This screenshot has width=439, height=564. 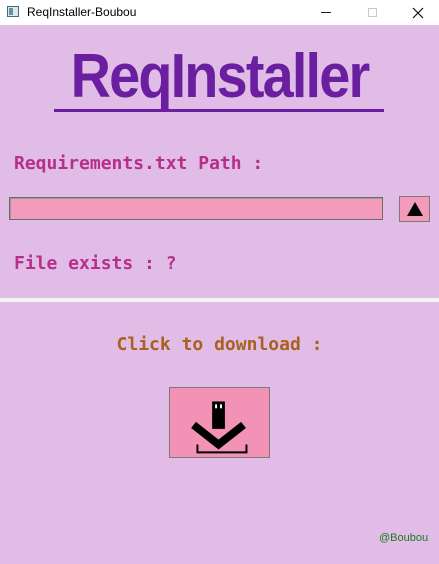 What do you see at coordinates (219, 12) in the screenshot?
I see `window-titlebar: ReqInstaller-Boubou` at bounding box center [219, 12].